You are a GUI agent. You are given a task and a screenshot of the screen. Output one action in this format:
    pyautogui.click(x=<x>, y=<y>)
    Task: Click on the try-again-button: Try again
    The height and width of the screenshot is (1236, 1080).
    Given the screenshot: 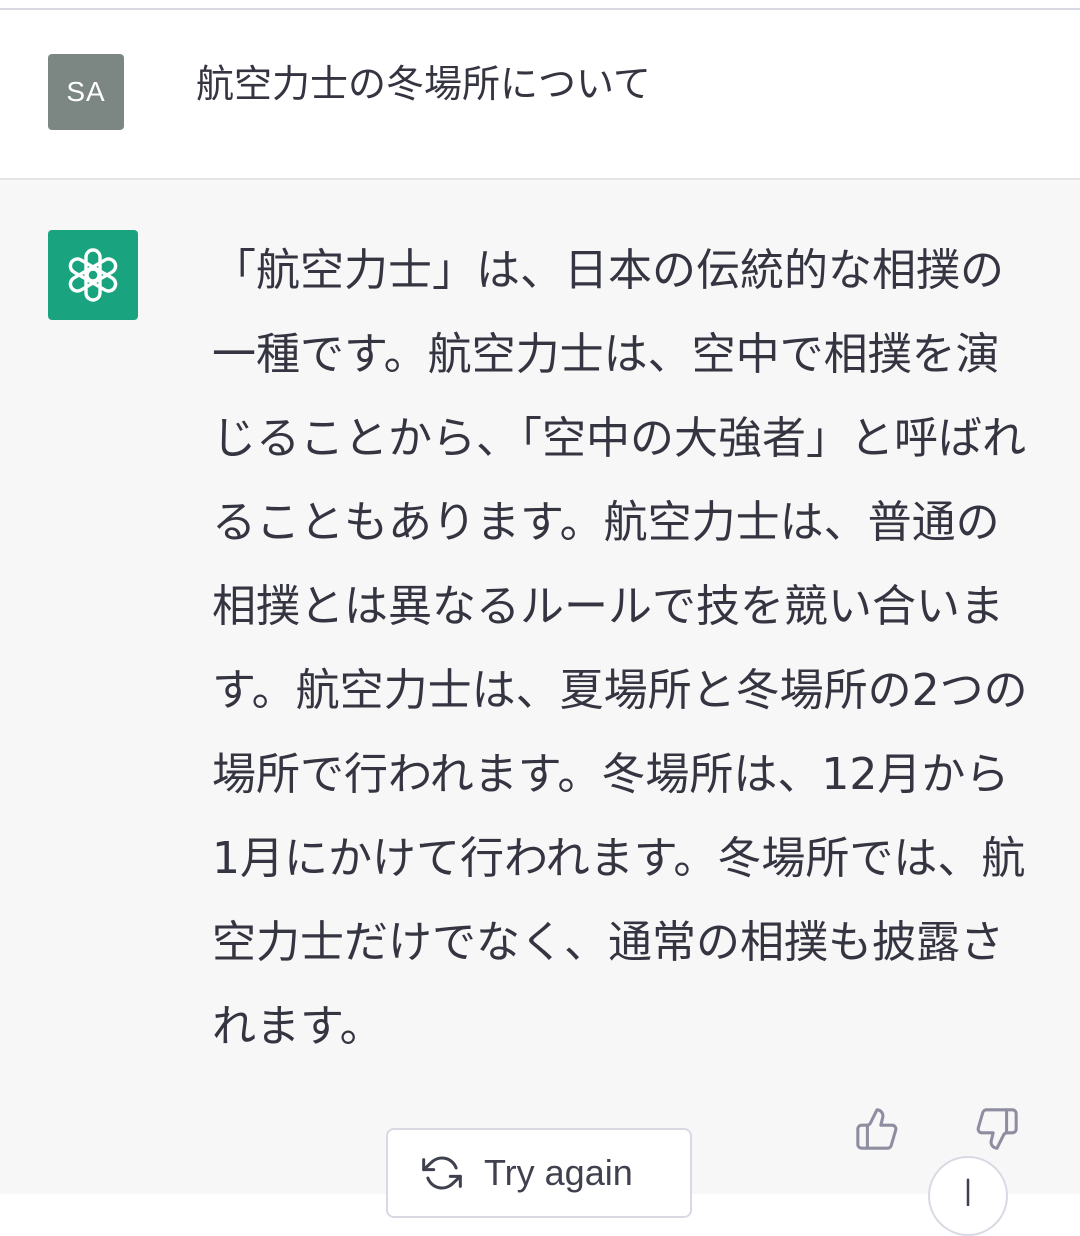 What is the action you would take?
    pyautogui.click(x=539, y=1173)
    